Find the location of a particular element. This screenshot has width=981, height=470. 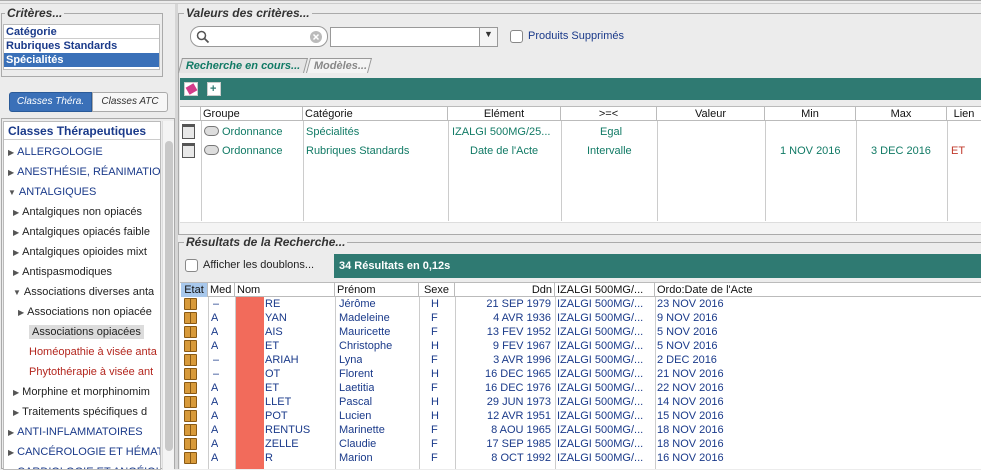

search-input is located at coordinates (259, 36).